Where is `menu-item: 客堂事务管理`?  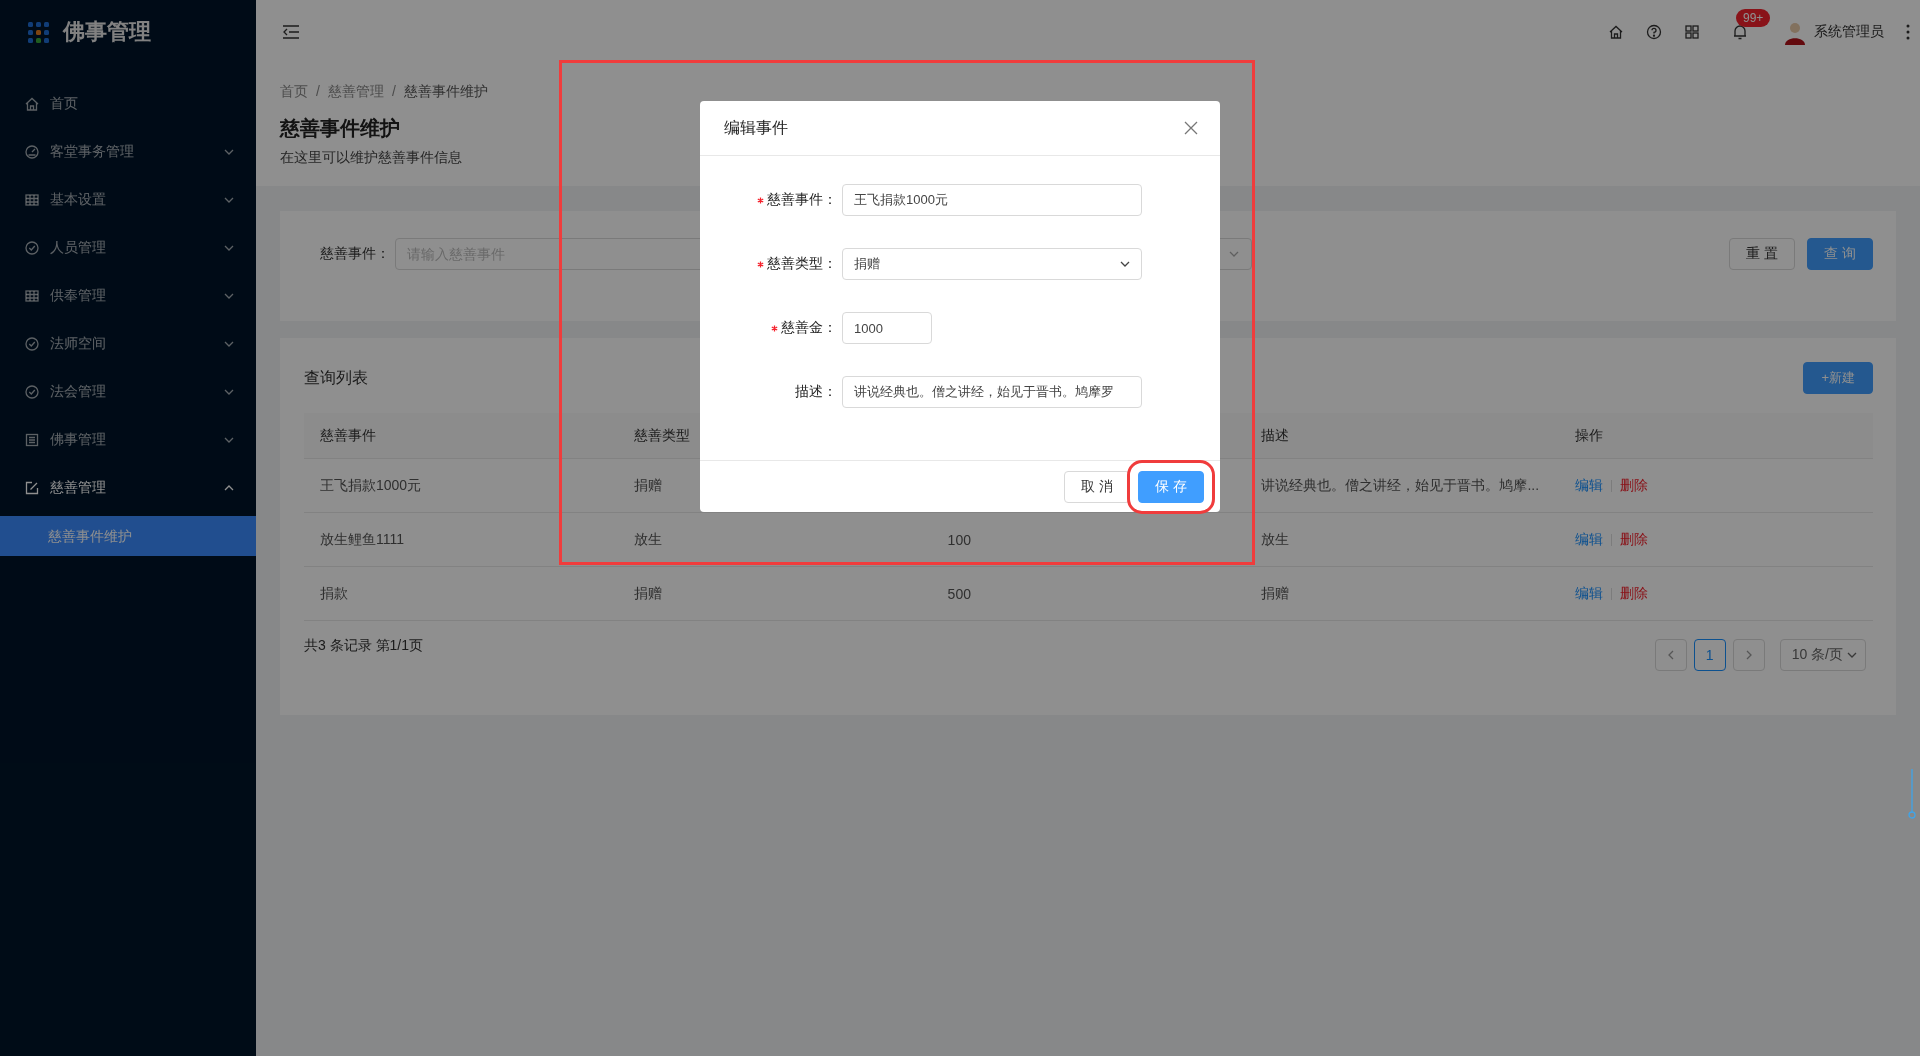
menu-item: 客堂事务管理 is located at coordinates (128, 152).